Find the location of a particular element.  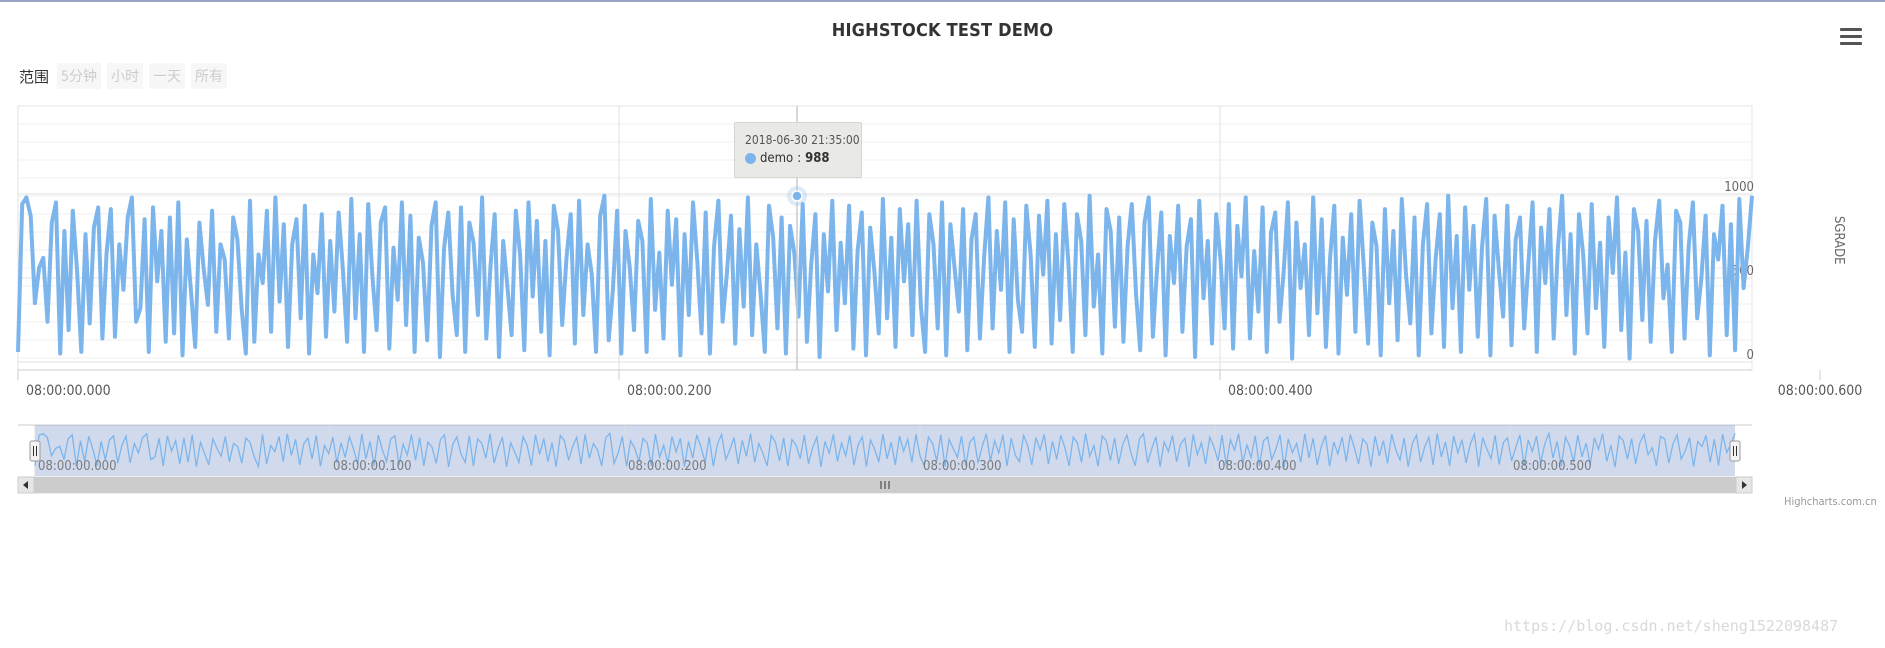

navigator-left-handle is located at coordinates (35, 451).